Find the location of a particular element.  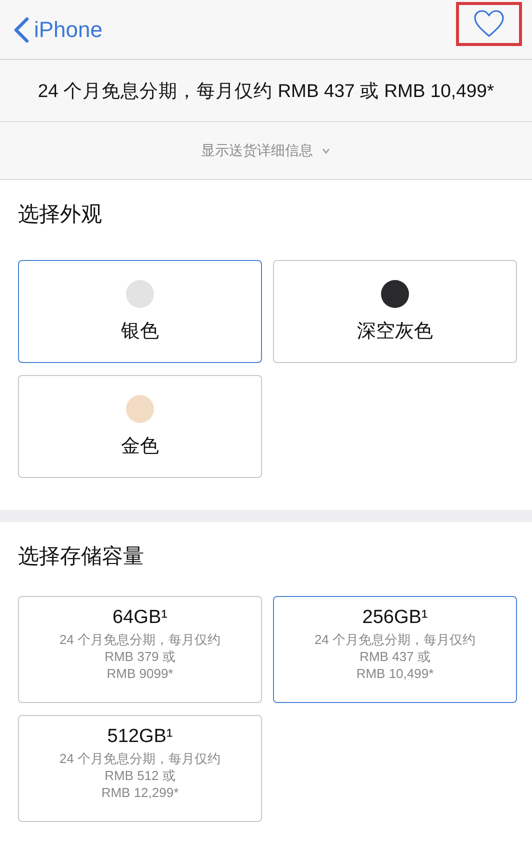

section-heading: 选择存储容量 is located at coordinates (81, 557).